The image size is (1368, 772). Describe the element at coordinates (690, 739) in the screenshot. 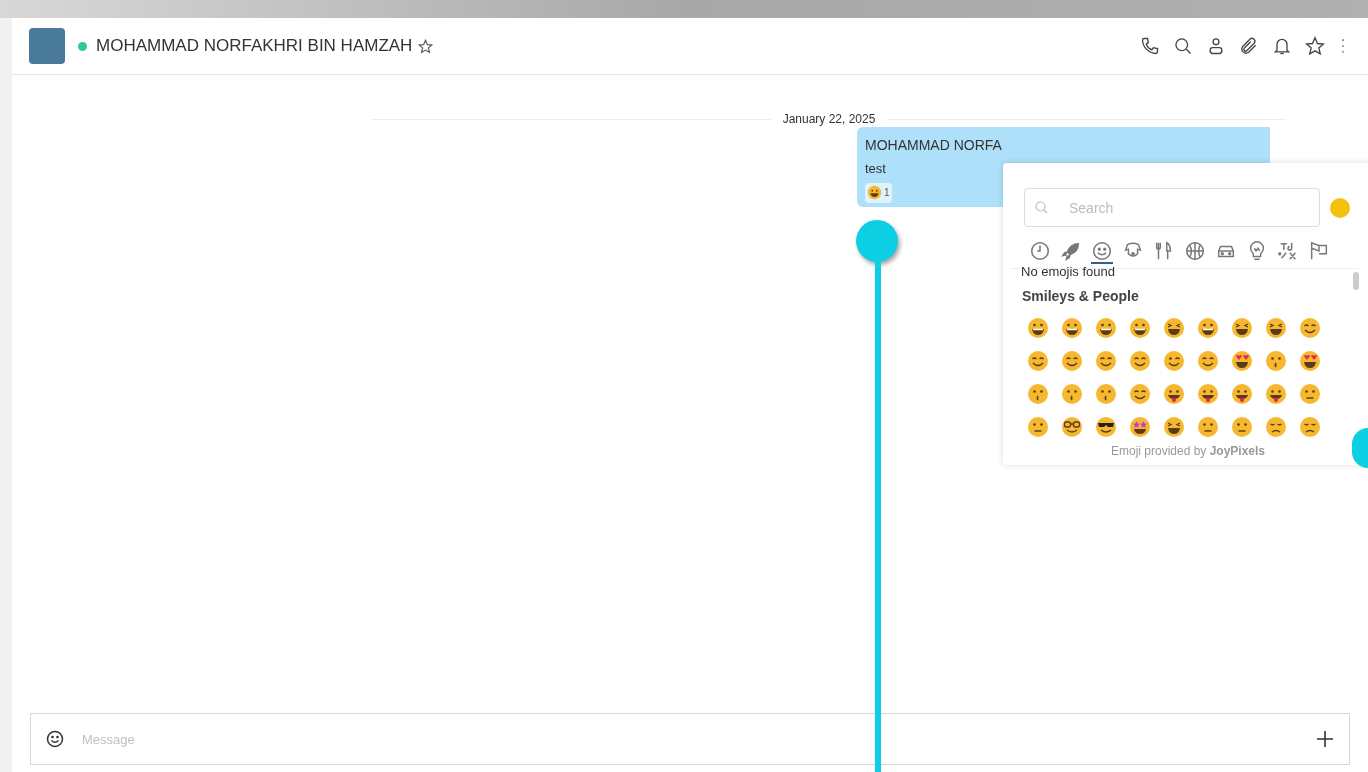

I see `message-input-field: Message` at that location.